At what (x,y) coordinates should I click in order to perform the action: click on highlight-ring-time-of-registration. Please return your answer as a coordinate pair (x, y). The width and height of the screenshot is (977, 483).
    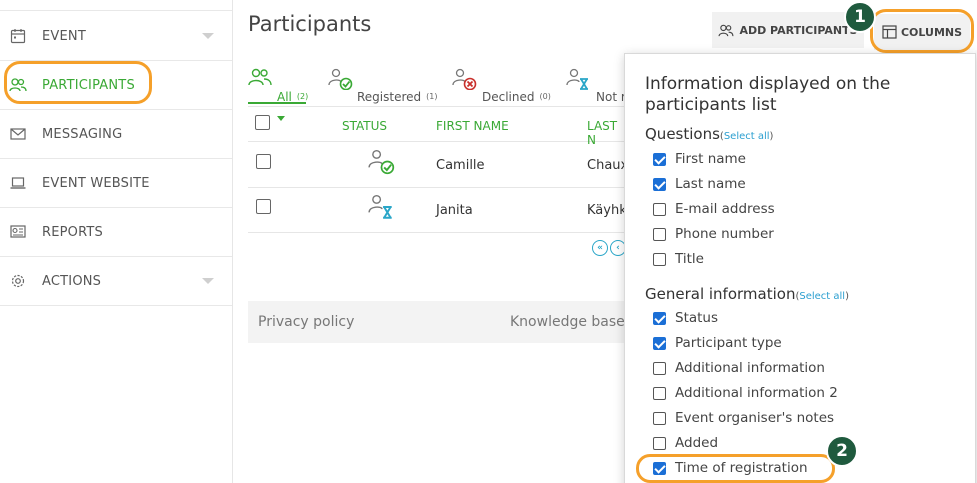
    Looking at the image, I should click on (735, 468).